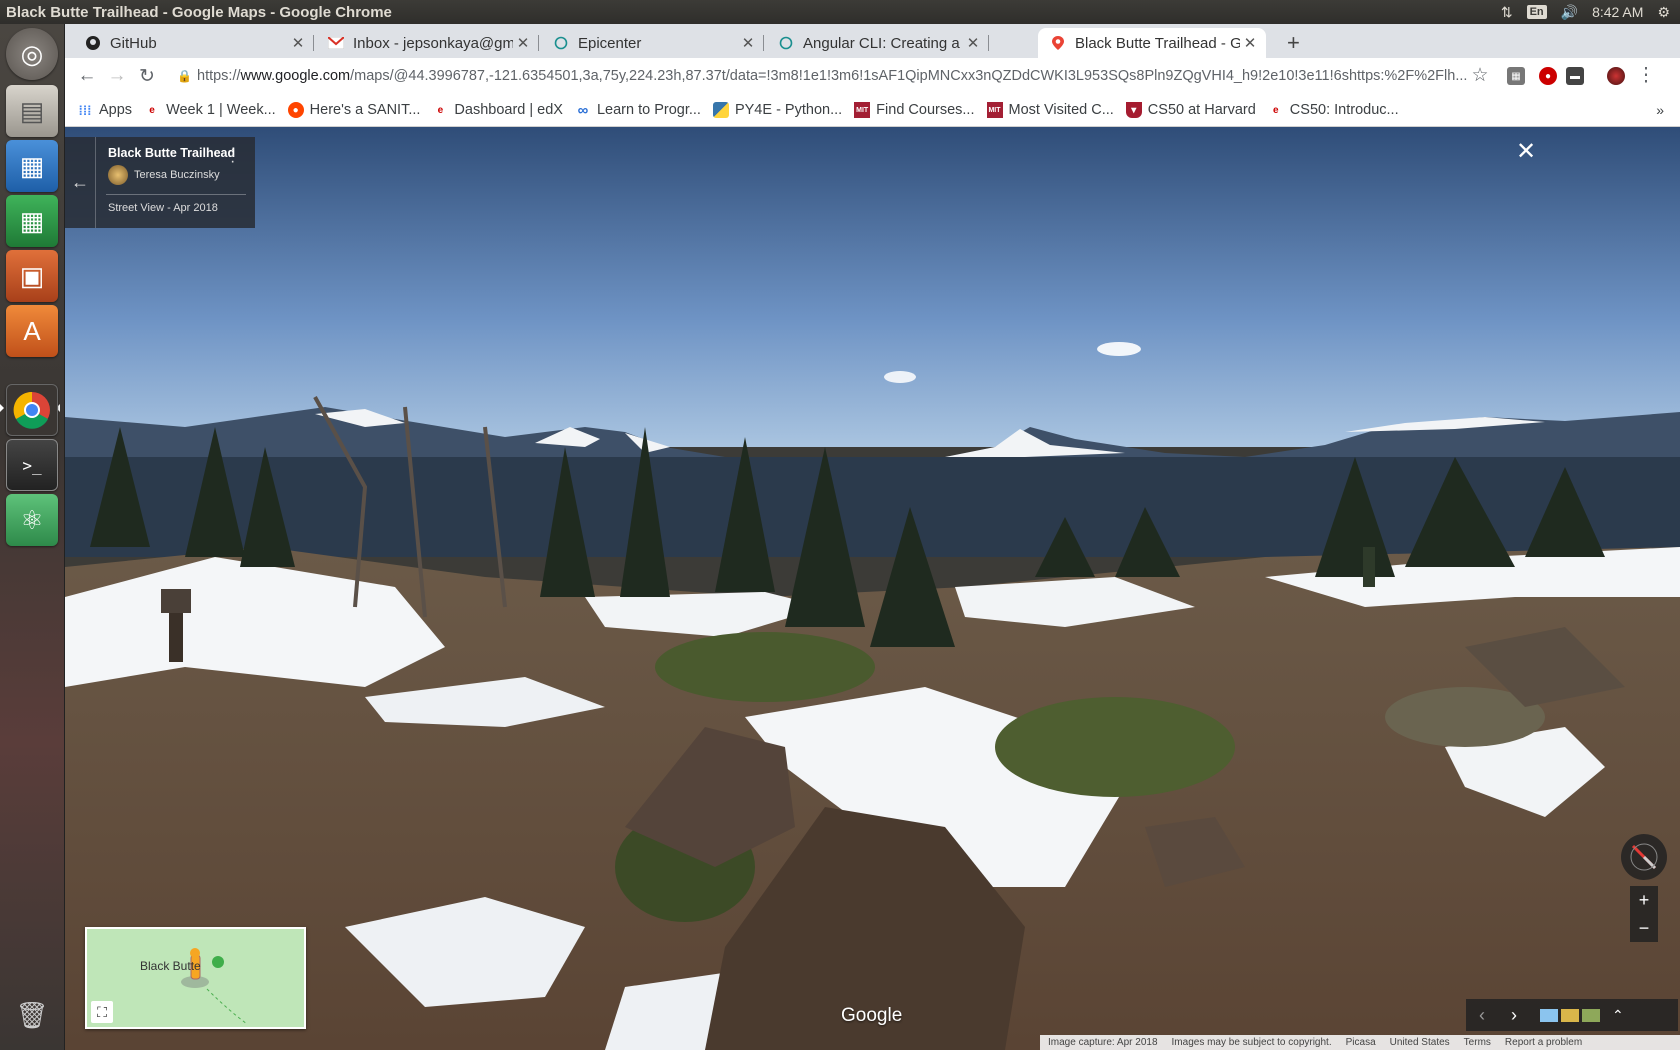  What do you see at coordinates (1477, 1042) in the screenshot?
I see `terms-link: Terms` at bounding box center [1477, 1042].